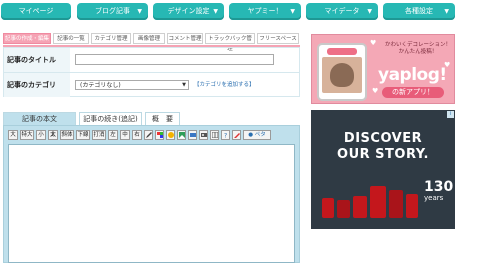 The height and width of the screenshot is (263, 480). I want to click on image-icon, so click(181, 135).